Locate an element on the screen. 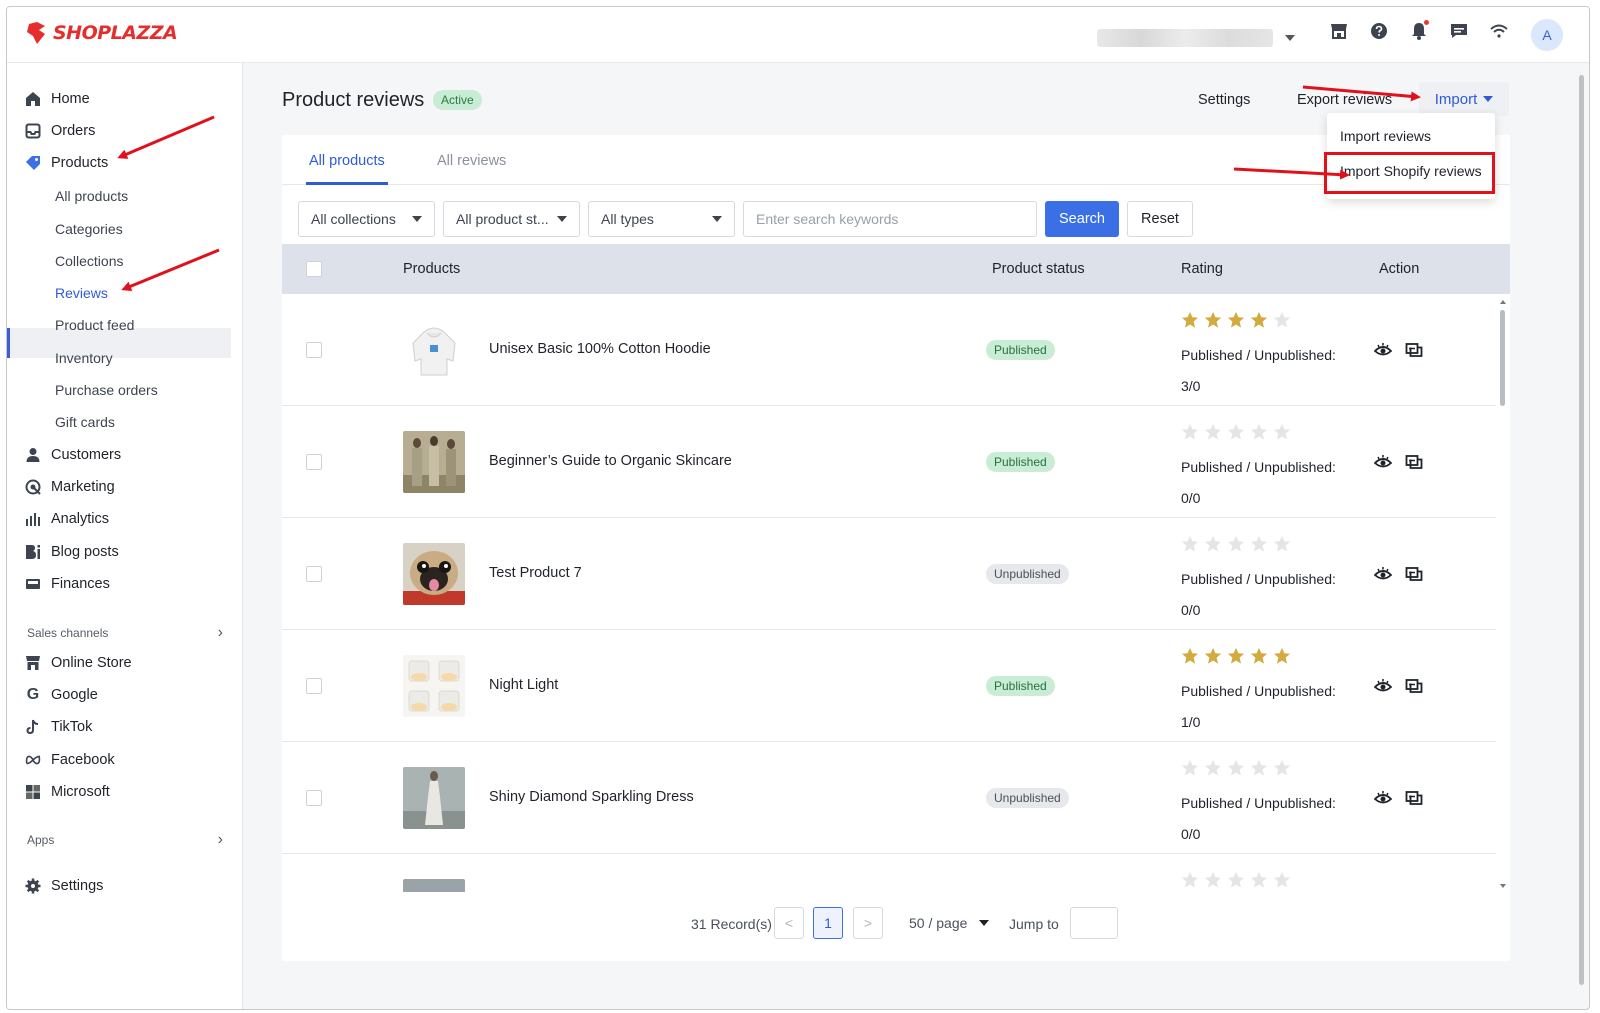 The image size is (1600, 1013). sidebar-sub-collections: Collections is located at coordinates (89, 261).